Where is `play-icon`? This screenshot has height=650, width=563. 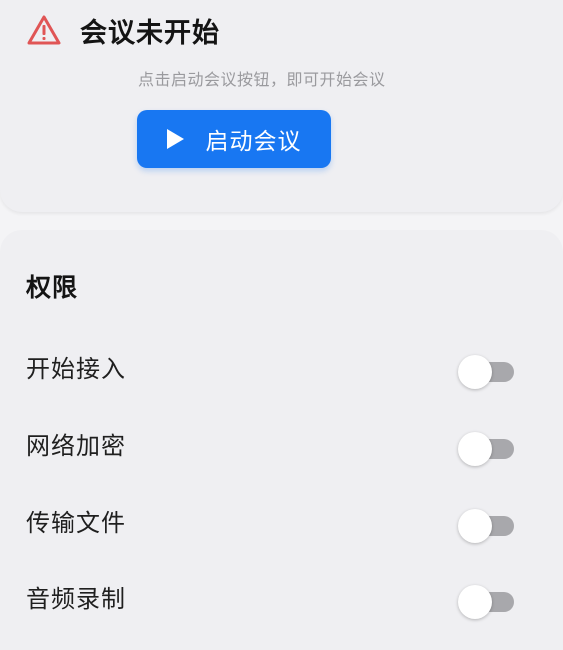 play-icon is located at coordinates (175, 139).